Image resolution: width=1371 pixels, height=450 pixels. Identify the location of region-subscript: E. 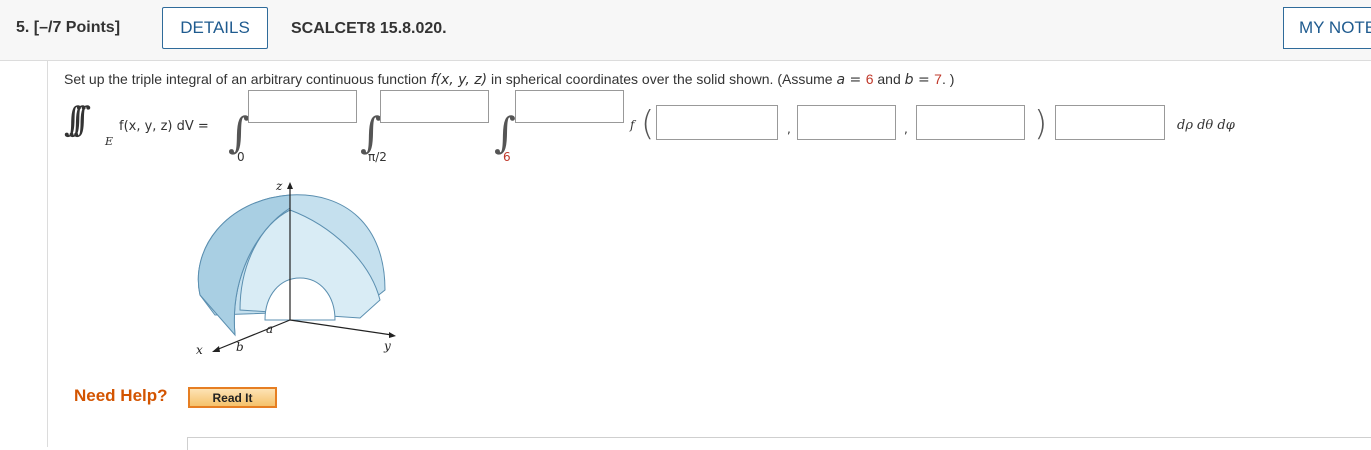
(109, 141).